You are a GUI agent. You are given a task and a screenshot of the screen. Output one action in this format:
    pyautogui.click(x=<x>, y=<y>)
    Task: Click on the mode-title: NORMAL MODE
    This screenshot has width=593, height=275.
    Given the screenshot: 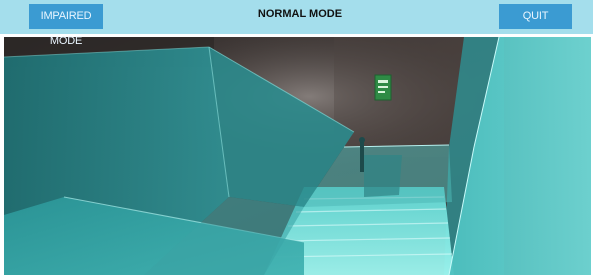 What is the action you would take?
    pyautogui.click(x=300, y=14)
    